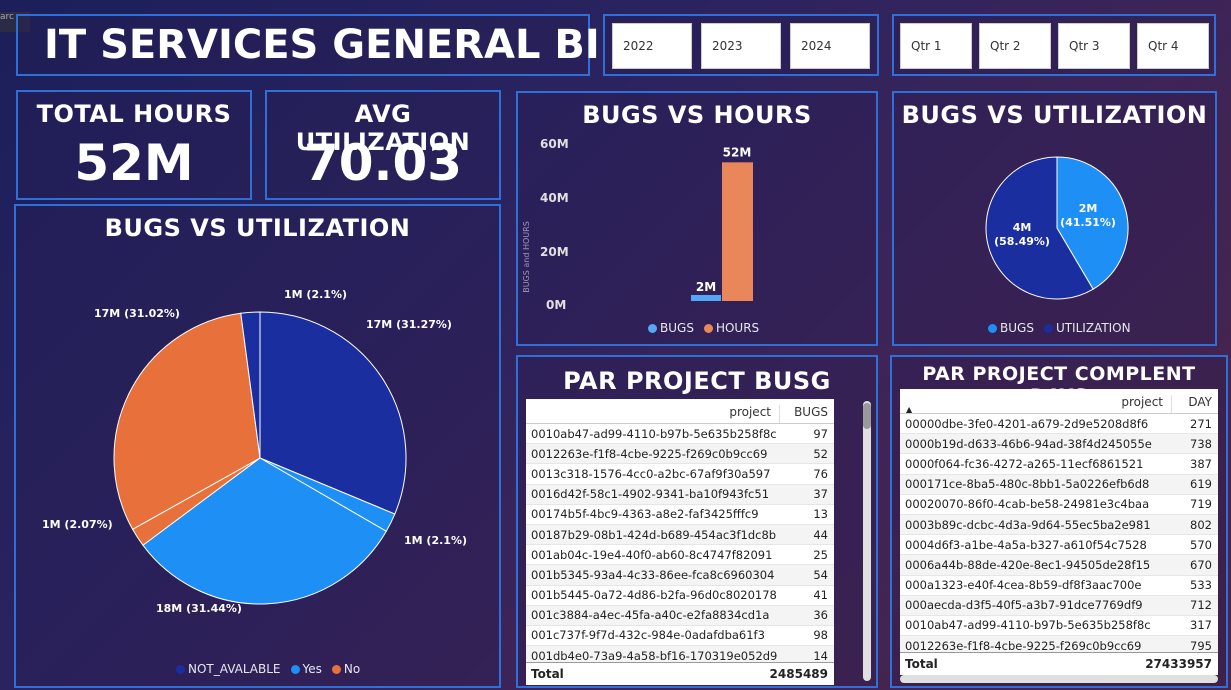 Image resolution: width=1231 pixels, height=690 pixels. What do you see at coordinates (1059, 565) in the screenshot?
I see `table-row: 0006a44b-88de-420e-8ec1-94505de28f15 670` at bounding box center [1059, 565].